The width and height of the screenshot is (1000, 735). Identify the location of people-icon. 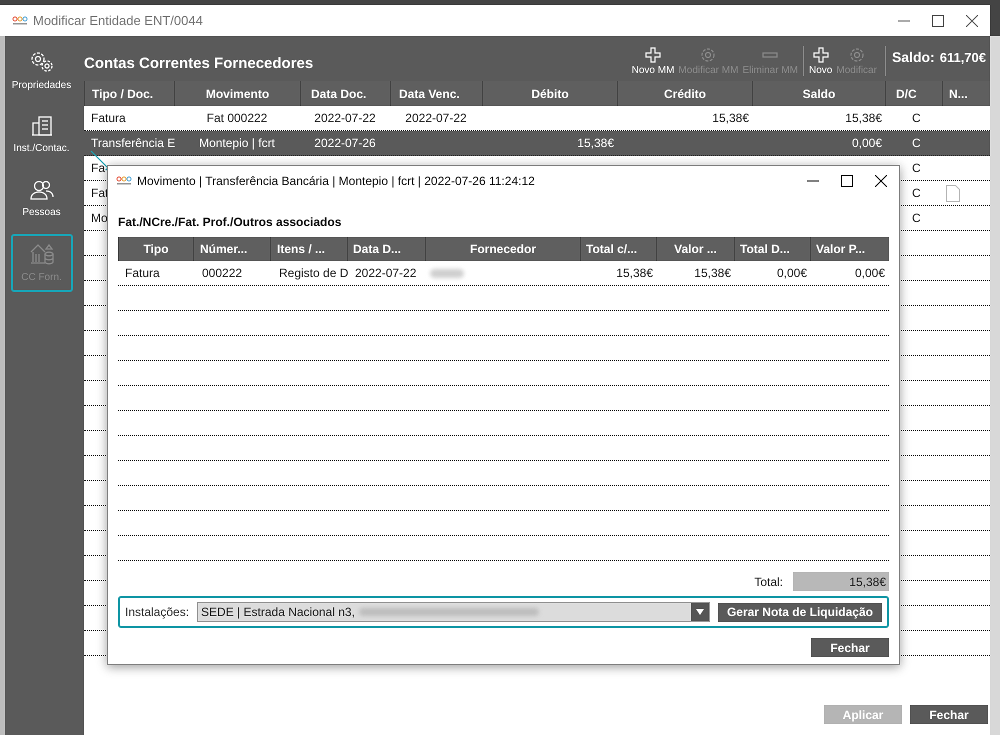
(41, 189).